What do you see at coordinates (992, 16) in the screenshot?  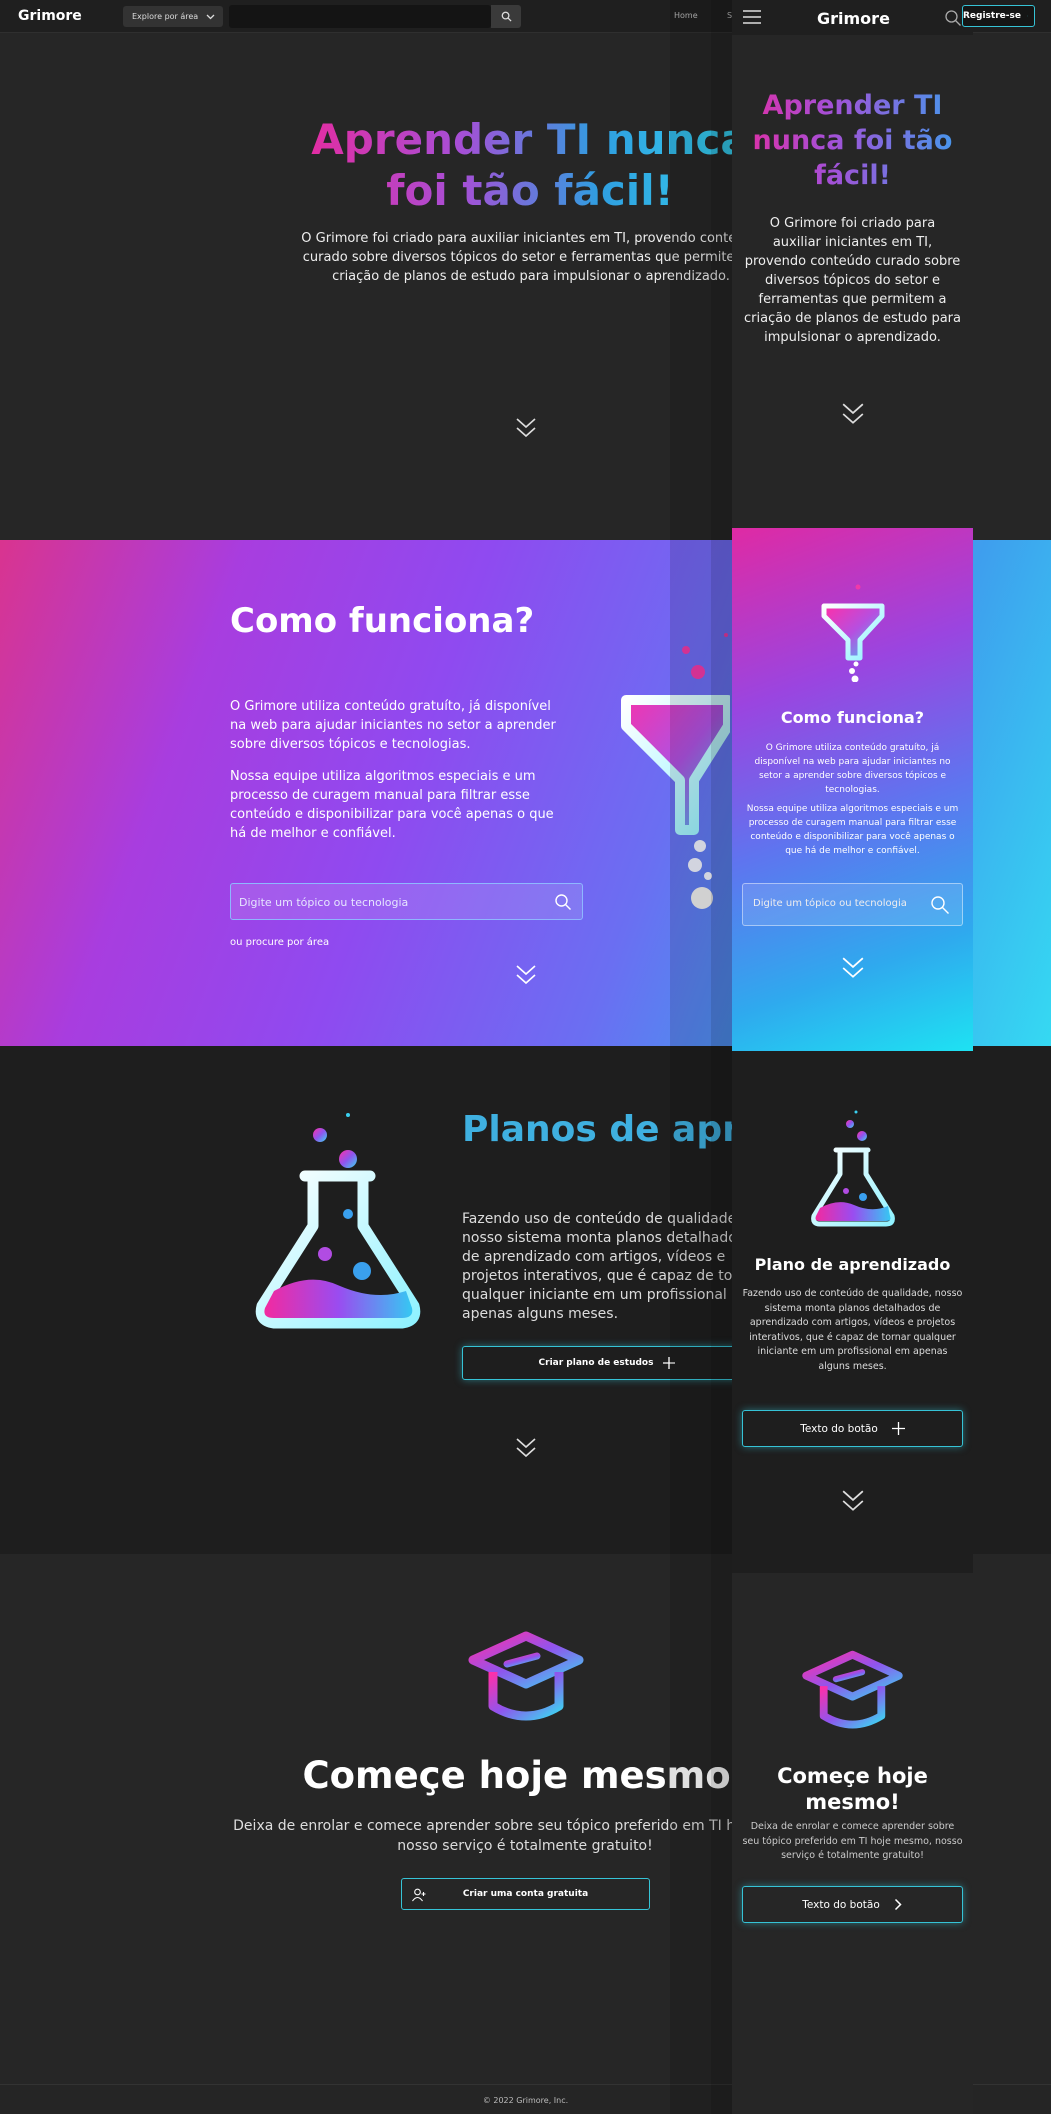 I see `register-label: Registre-se` at bounding box center [992, 16].